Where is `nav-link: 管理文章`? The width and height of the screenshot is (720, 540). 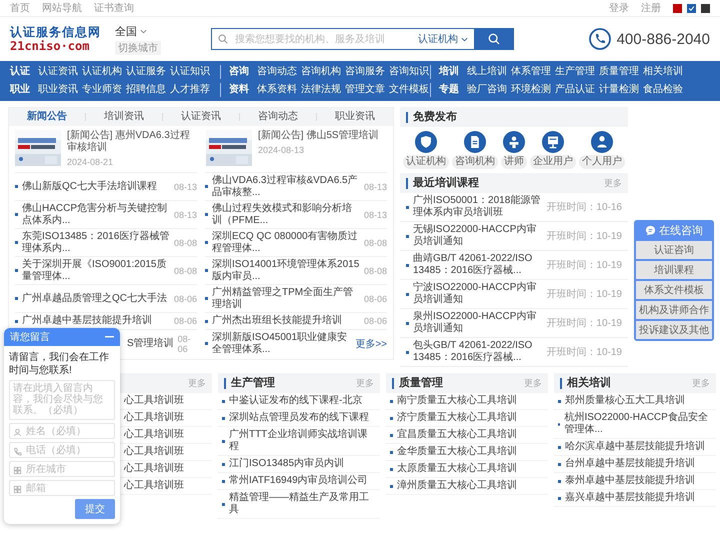
nav-link: 管理文章 is located at coordinates (365, 90).